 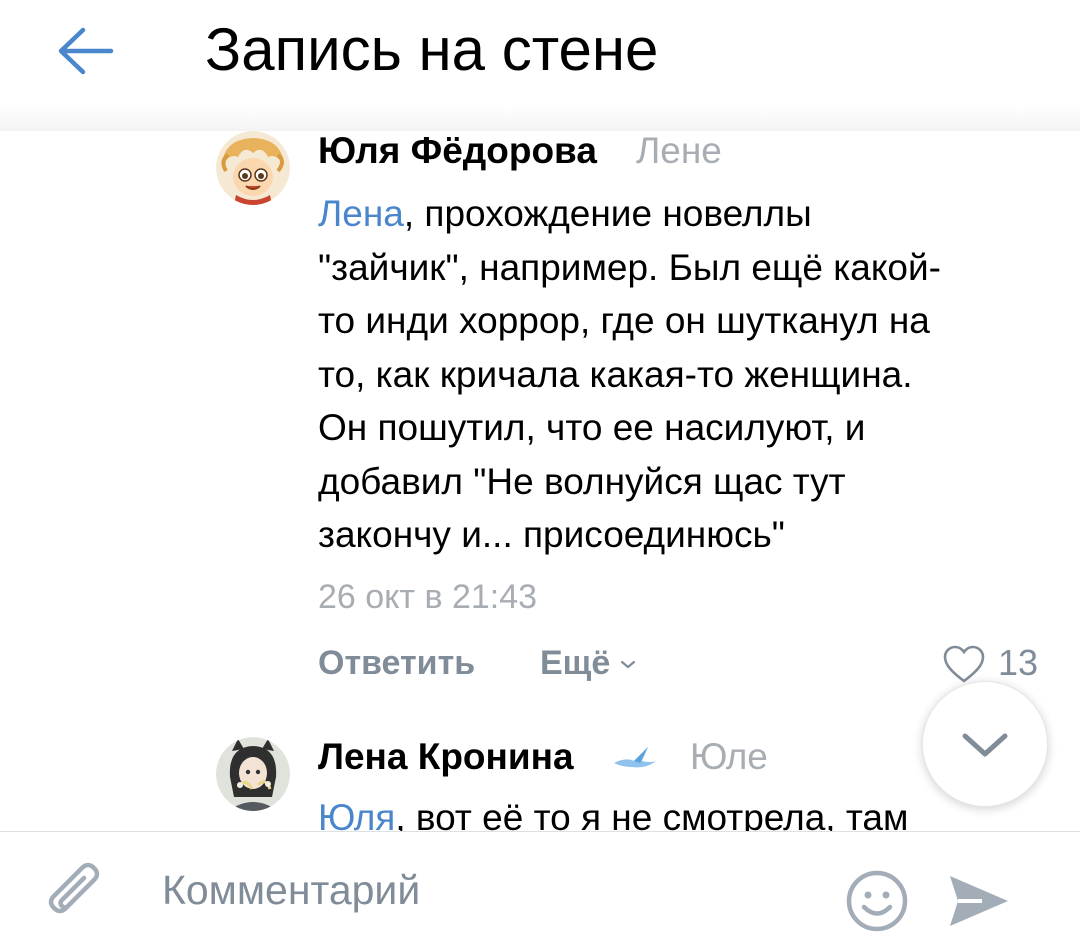 What do you see at coordinates (588, 663) in the screenshot?
I see `more-button: Ещё` at bounding box center [588, 663].